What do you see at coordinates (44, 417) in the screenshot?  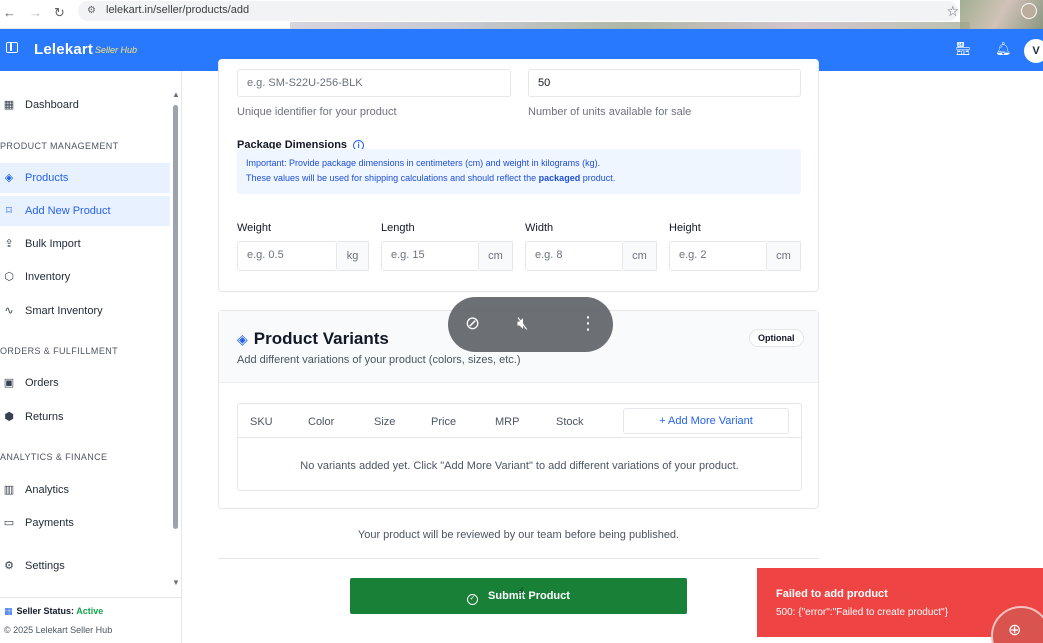 I see `sidebar-item-label: Returns` at bounding box center [44, 417].